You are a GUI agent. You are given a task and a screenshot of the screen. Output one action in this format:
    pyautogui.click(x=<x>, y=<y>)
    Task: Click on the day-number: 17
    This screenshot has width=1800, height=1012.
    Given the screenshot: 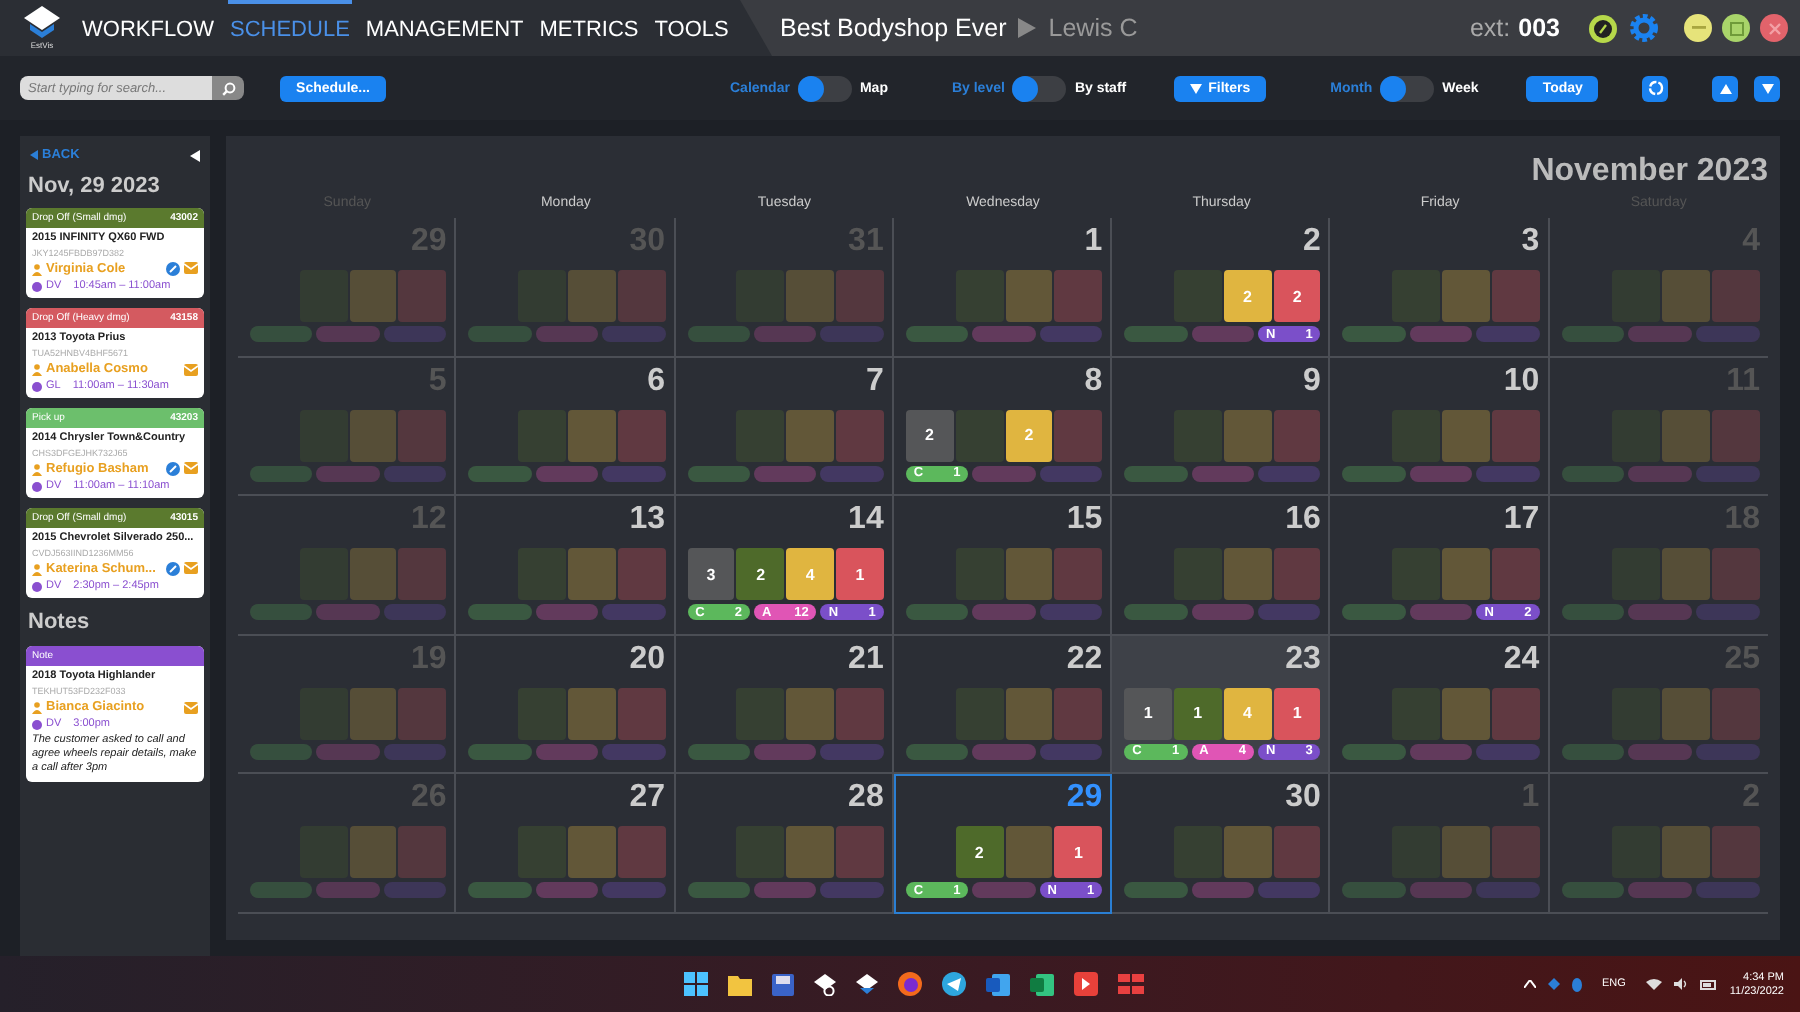 What is the action you would take?
    pyautogui.click(x=1521, y=521)
    